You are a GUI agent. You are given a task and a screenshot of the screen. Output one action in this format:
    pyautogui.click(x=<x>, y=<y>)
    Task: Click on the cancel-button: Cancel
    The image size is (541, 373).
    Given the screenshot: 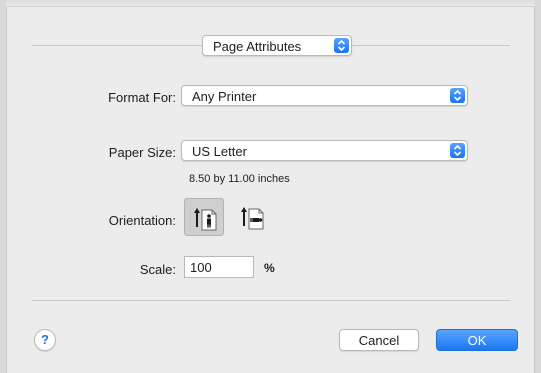 What is the action you would take?
    pyautogui.click(x=379, y=340)
    